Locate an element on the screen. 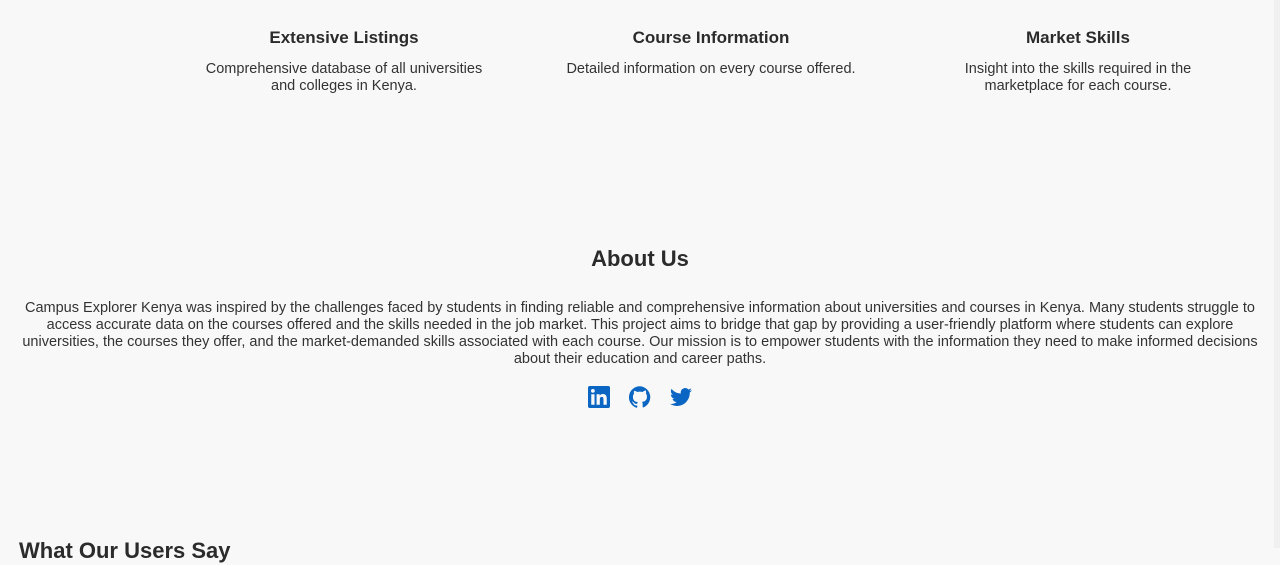  feature-title: Market Skills is located at coordinates (1078, 37).